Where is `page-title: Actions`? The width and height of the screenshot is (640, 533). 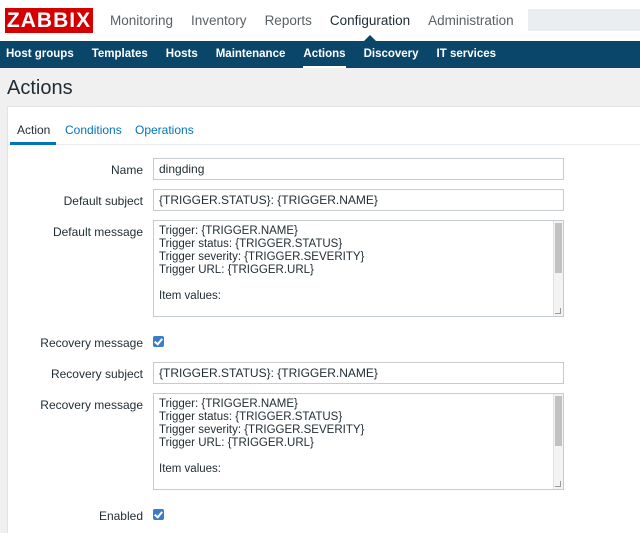
page-title: Actions is located at coordinates (40, 88).